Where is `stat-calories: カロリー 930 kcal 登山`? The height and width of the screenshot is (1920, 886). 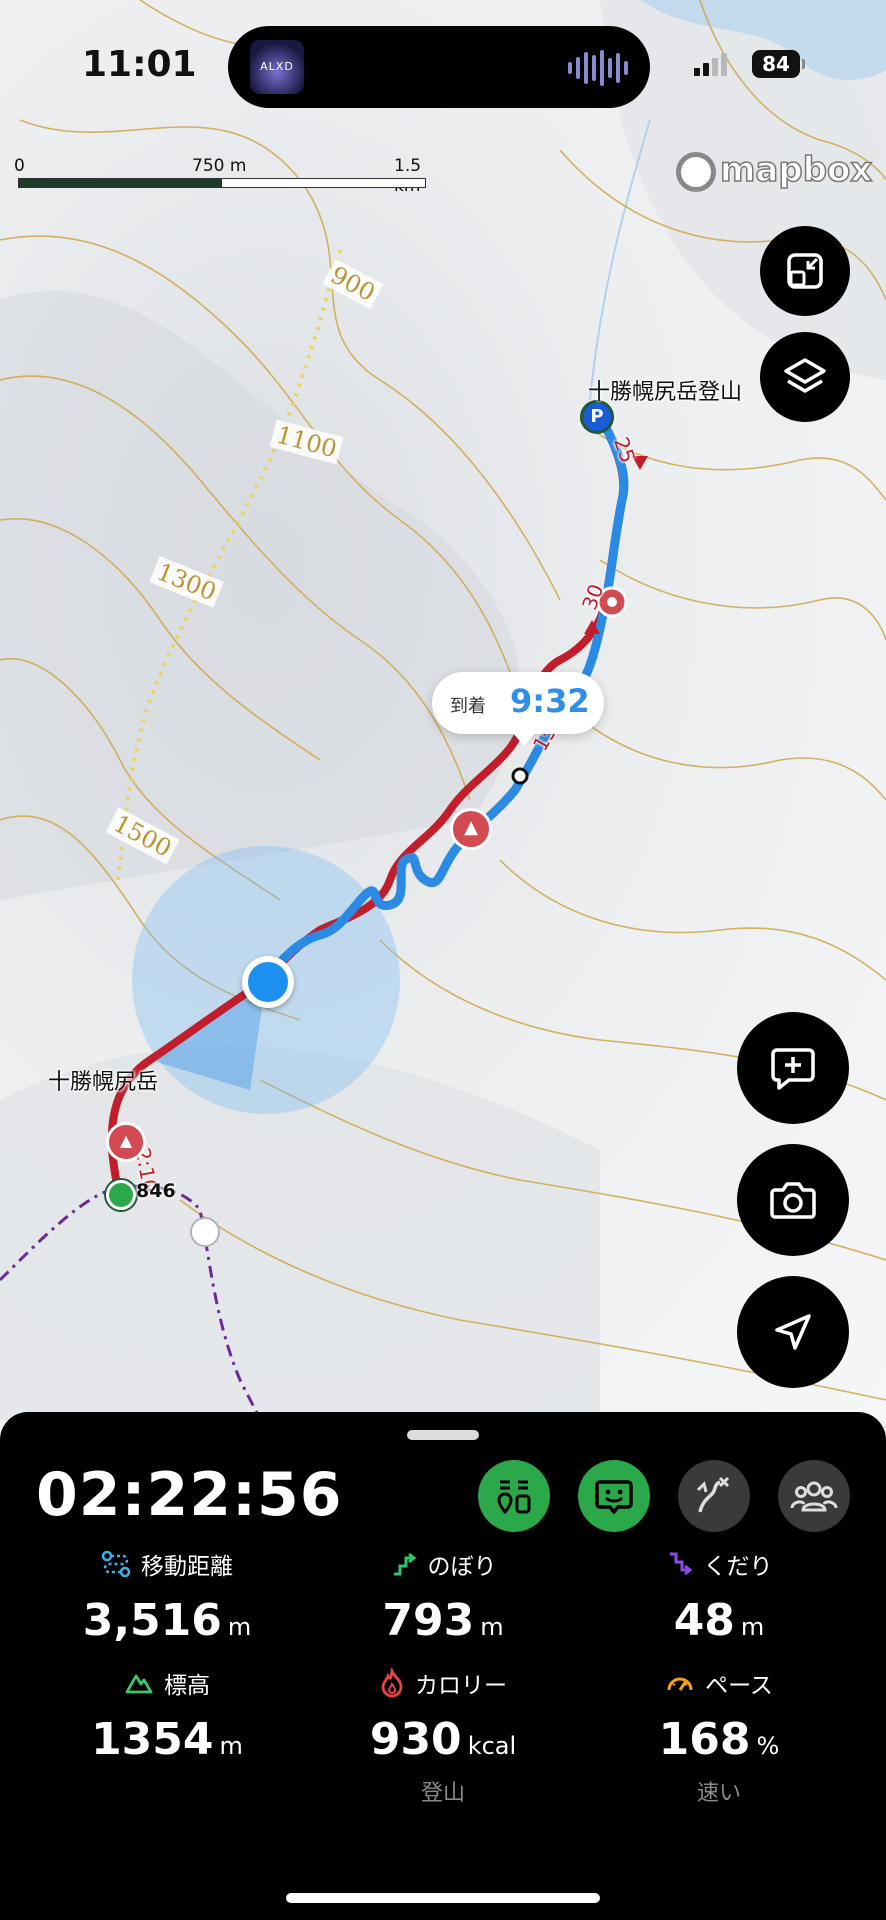
stat-calories: カロリー 930 kcal 登山 is located at coordinates (443, 1736).